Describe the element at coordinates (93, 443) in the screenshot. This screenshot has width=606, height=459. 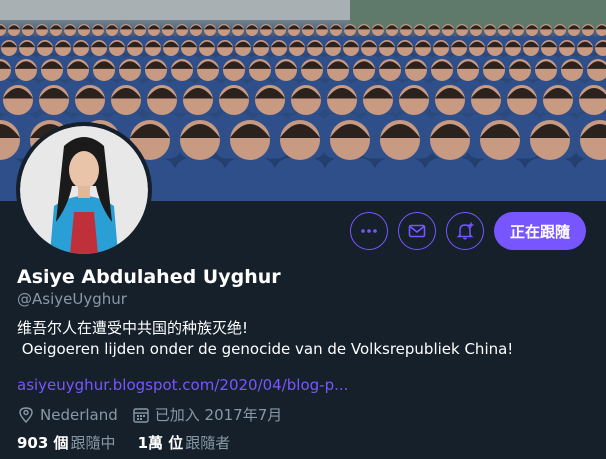
I see `following-label: 跟隨中` at that location.